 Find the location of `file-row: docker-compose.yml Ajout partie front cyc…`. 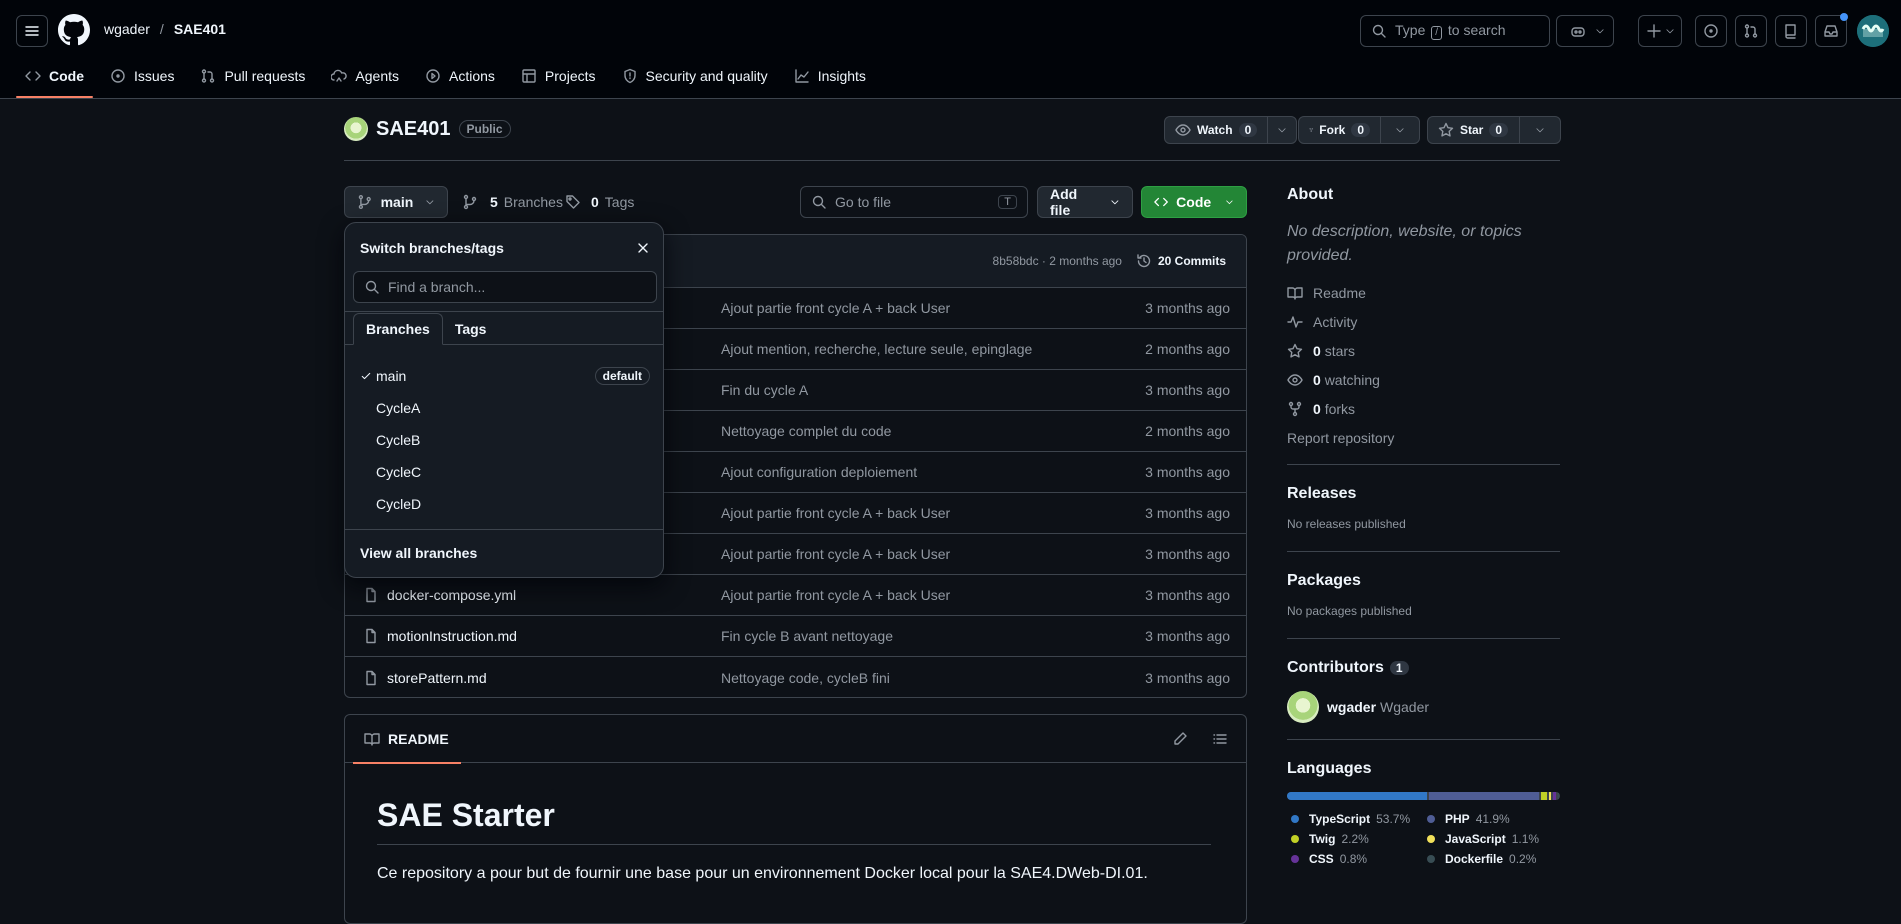

file-row: docker-compose.yml Ajout partie front cyc… is located at coordinates (795, 595).